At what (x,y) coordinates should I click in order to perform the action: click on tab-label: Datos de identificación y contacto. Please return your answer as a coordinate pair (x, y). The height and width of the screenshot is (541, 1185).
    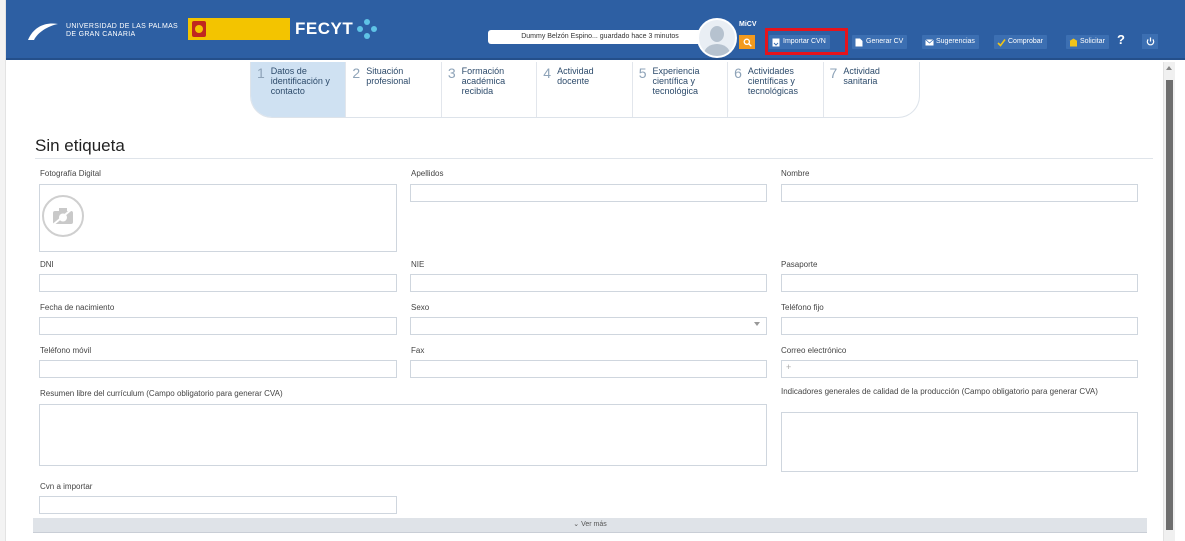
    Looking at the image, I should click on (300, 81).